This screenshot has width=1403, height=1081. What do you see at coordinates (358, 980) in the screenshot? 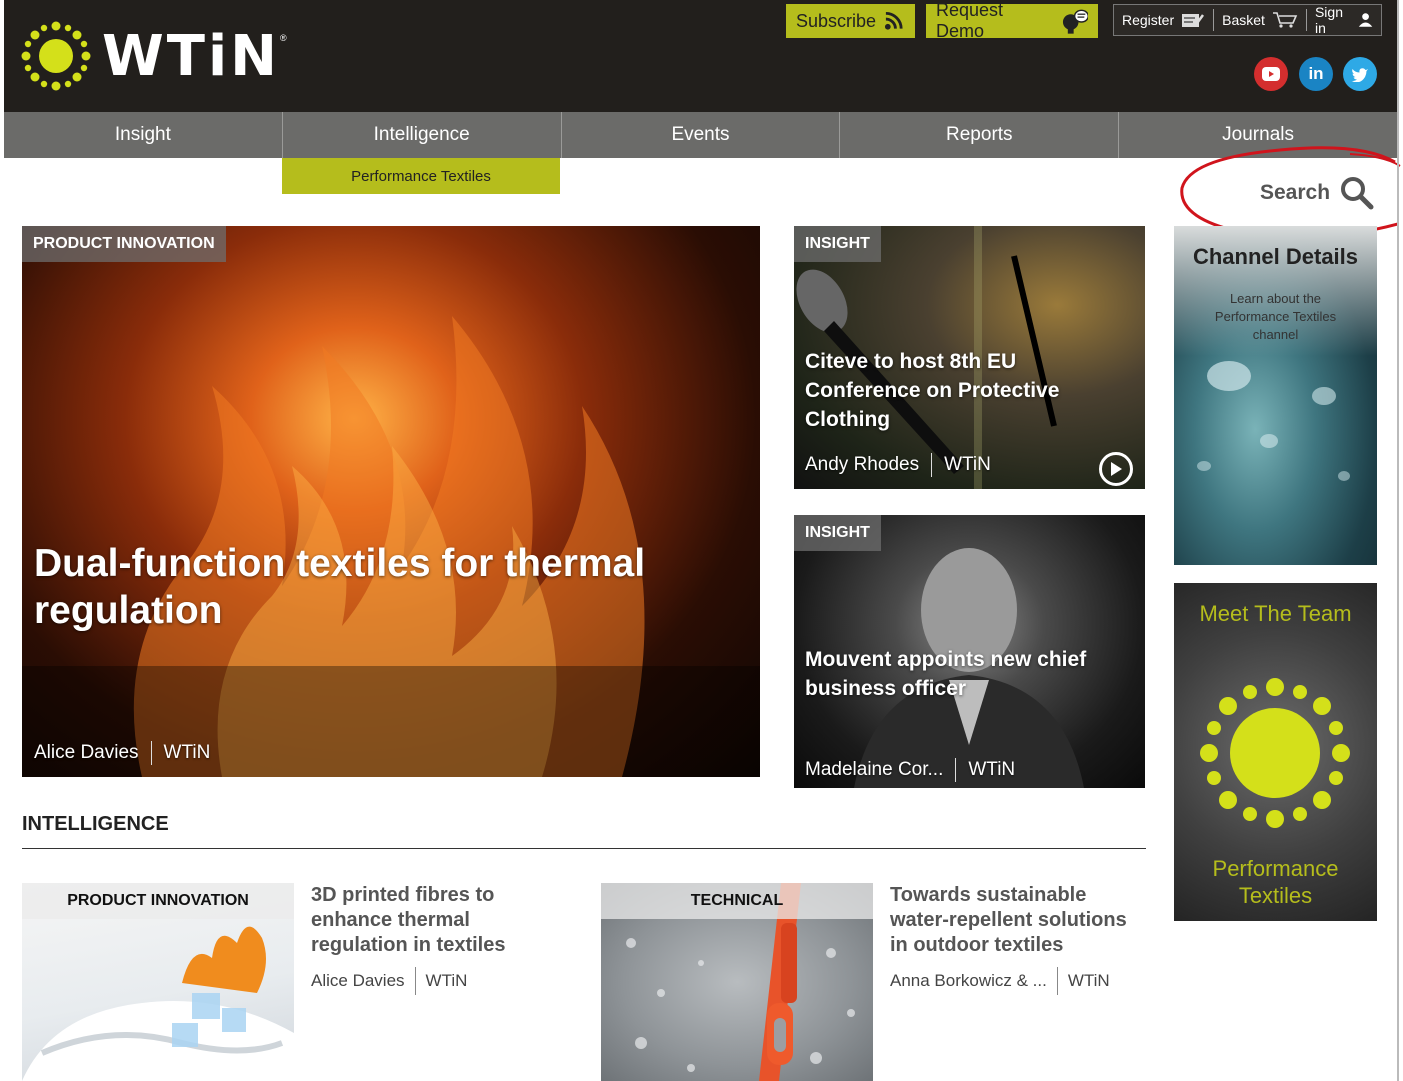
I see `article-author: Alice Davies` at bounding box center [358, 980].